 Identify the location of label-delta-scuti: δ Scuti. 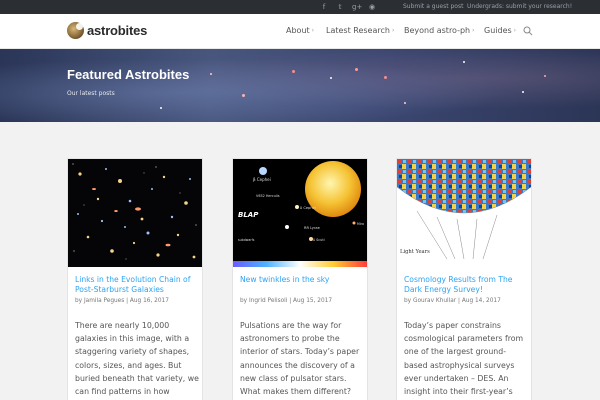
(319, 240).